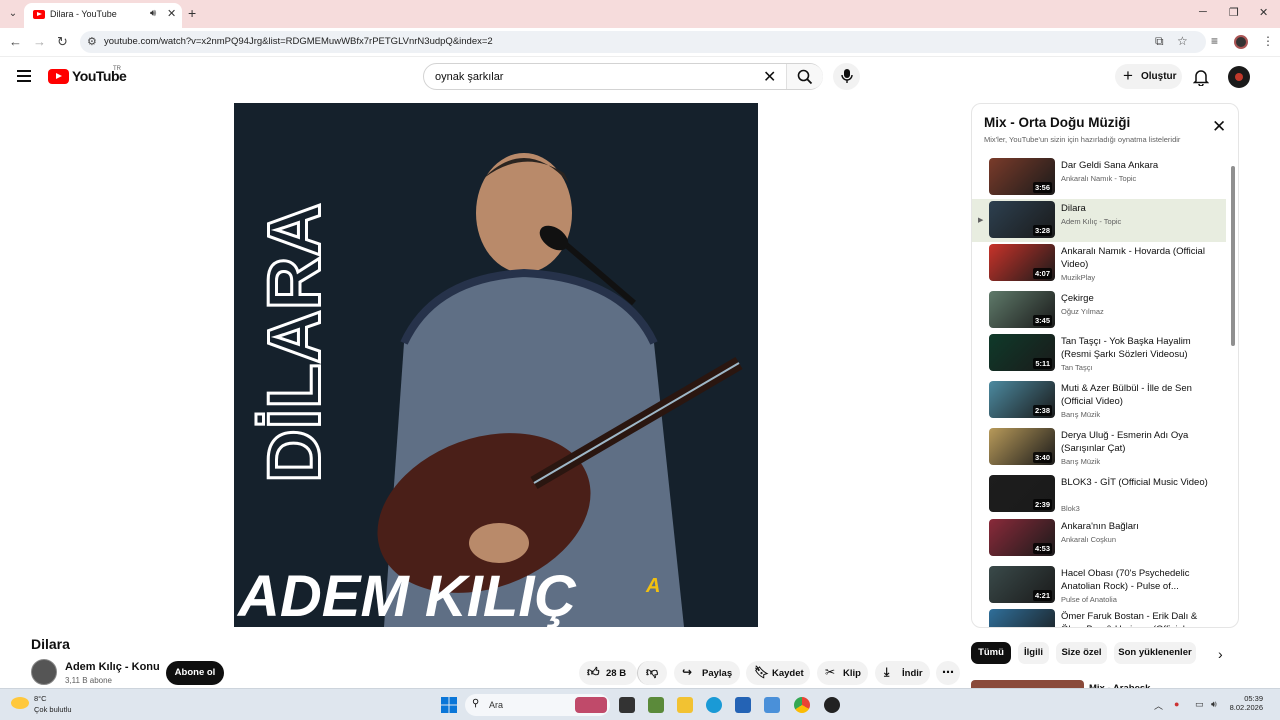 Image resolution: width=1280 pixels, height=720 pixels. What do you see at coordinates (39, 14) in the screenshot?
I see `youtube-favicon-icon` at bounding box center [39, 14].